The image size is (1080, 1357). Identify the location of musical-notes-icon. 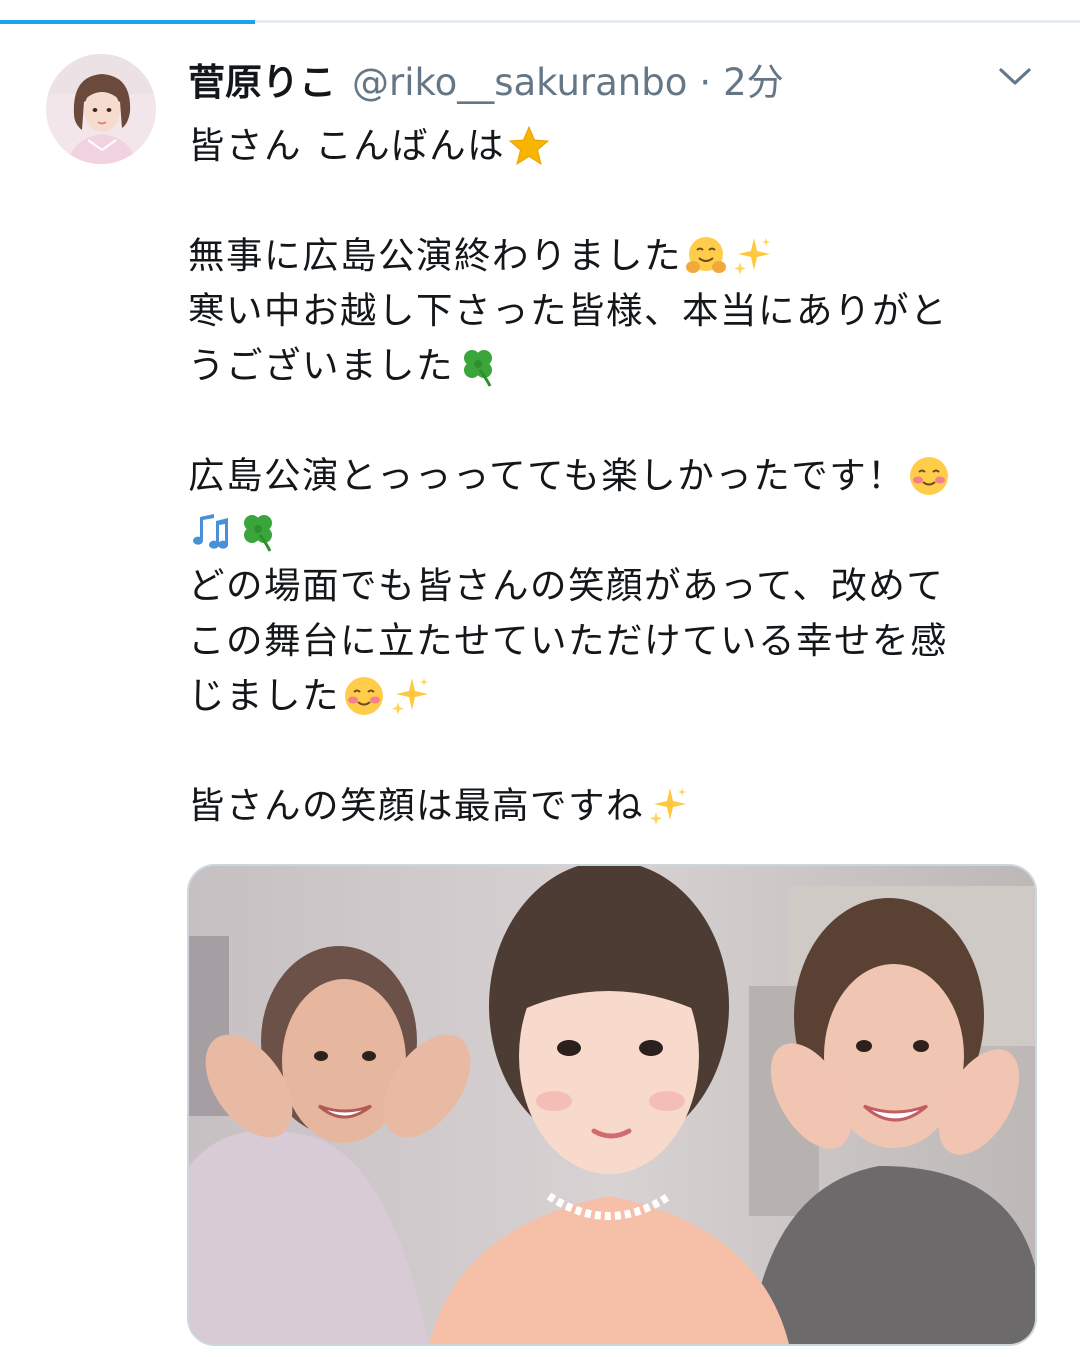
(212, 531).